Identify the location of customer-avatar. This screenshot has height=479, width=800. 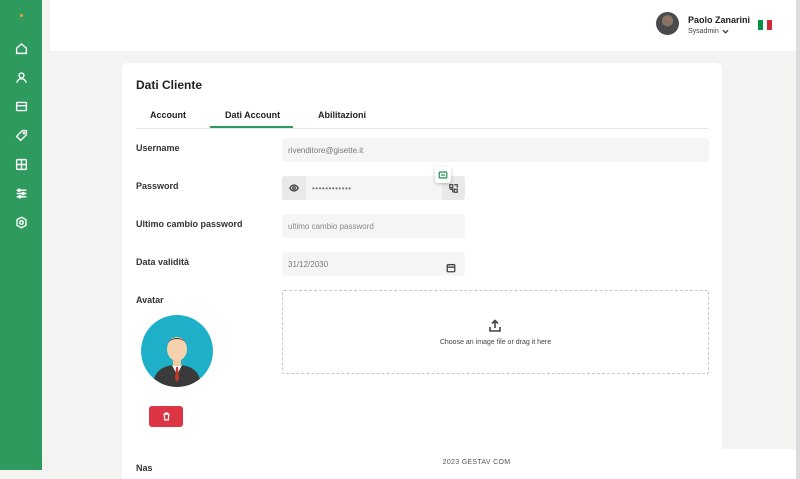
(177, 351).